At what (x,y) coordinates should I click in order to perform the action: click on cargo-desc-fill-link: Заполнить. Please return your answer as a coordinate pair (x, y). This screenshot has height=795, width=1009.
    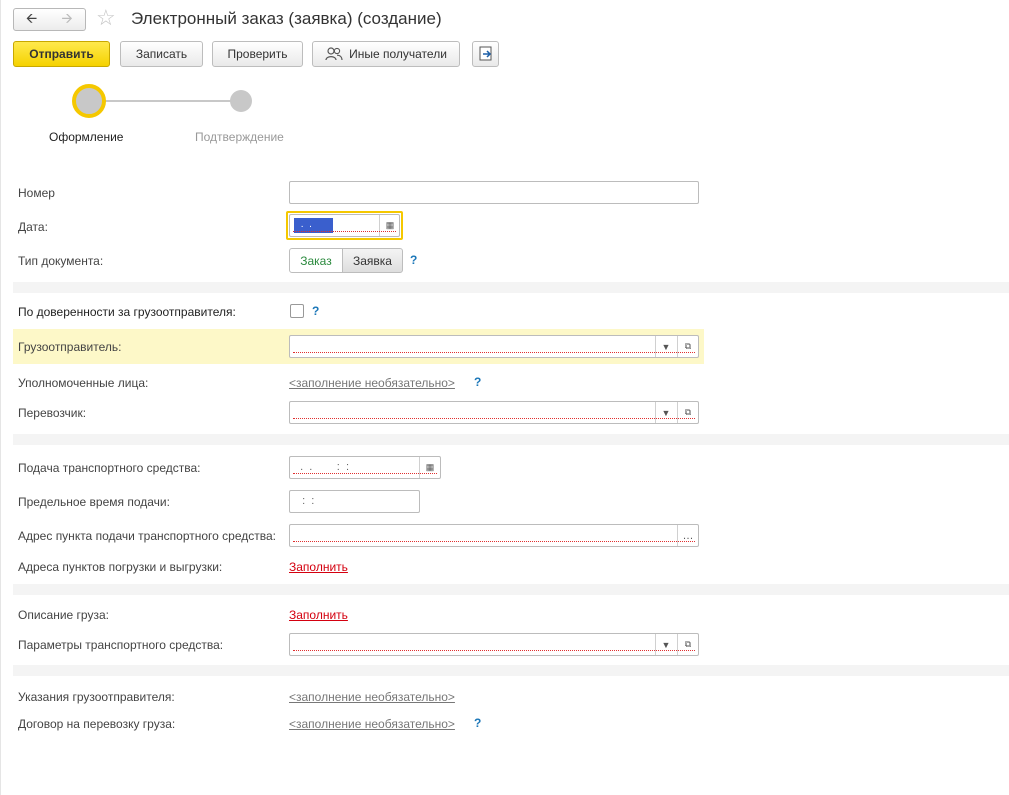
    Looking at the image, I should click on (318, 615).